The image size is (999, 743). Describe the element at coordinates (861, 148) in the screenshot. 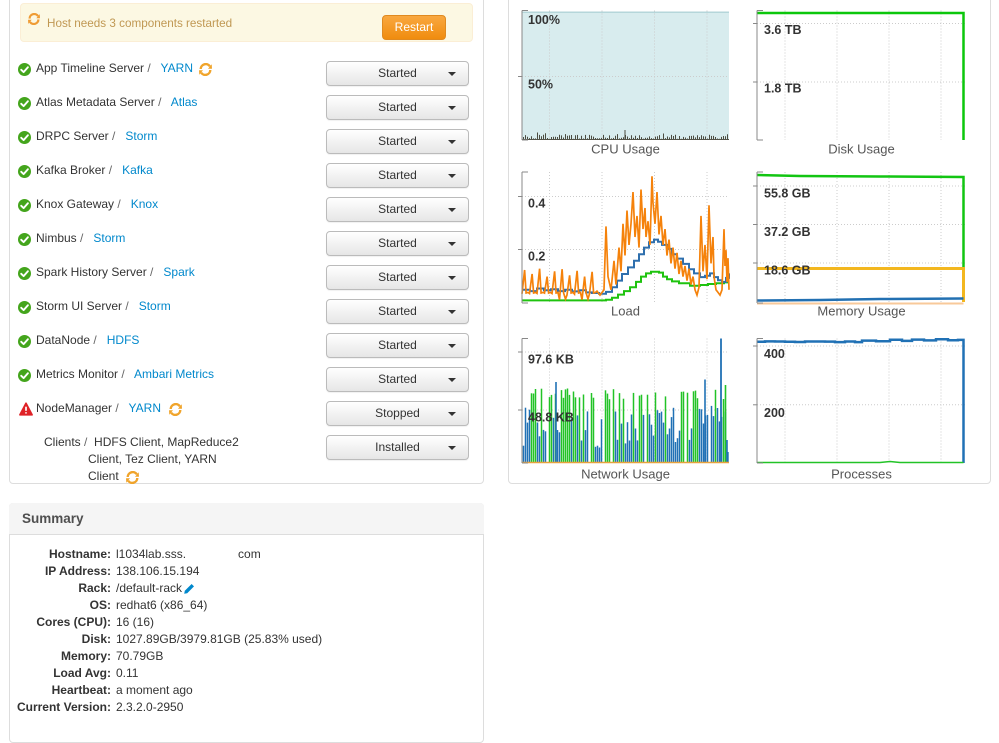

I see `svg-text: Disk Usage` at that location.